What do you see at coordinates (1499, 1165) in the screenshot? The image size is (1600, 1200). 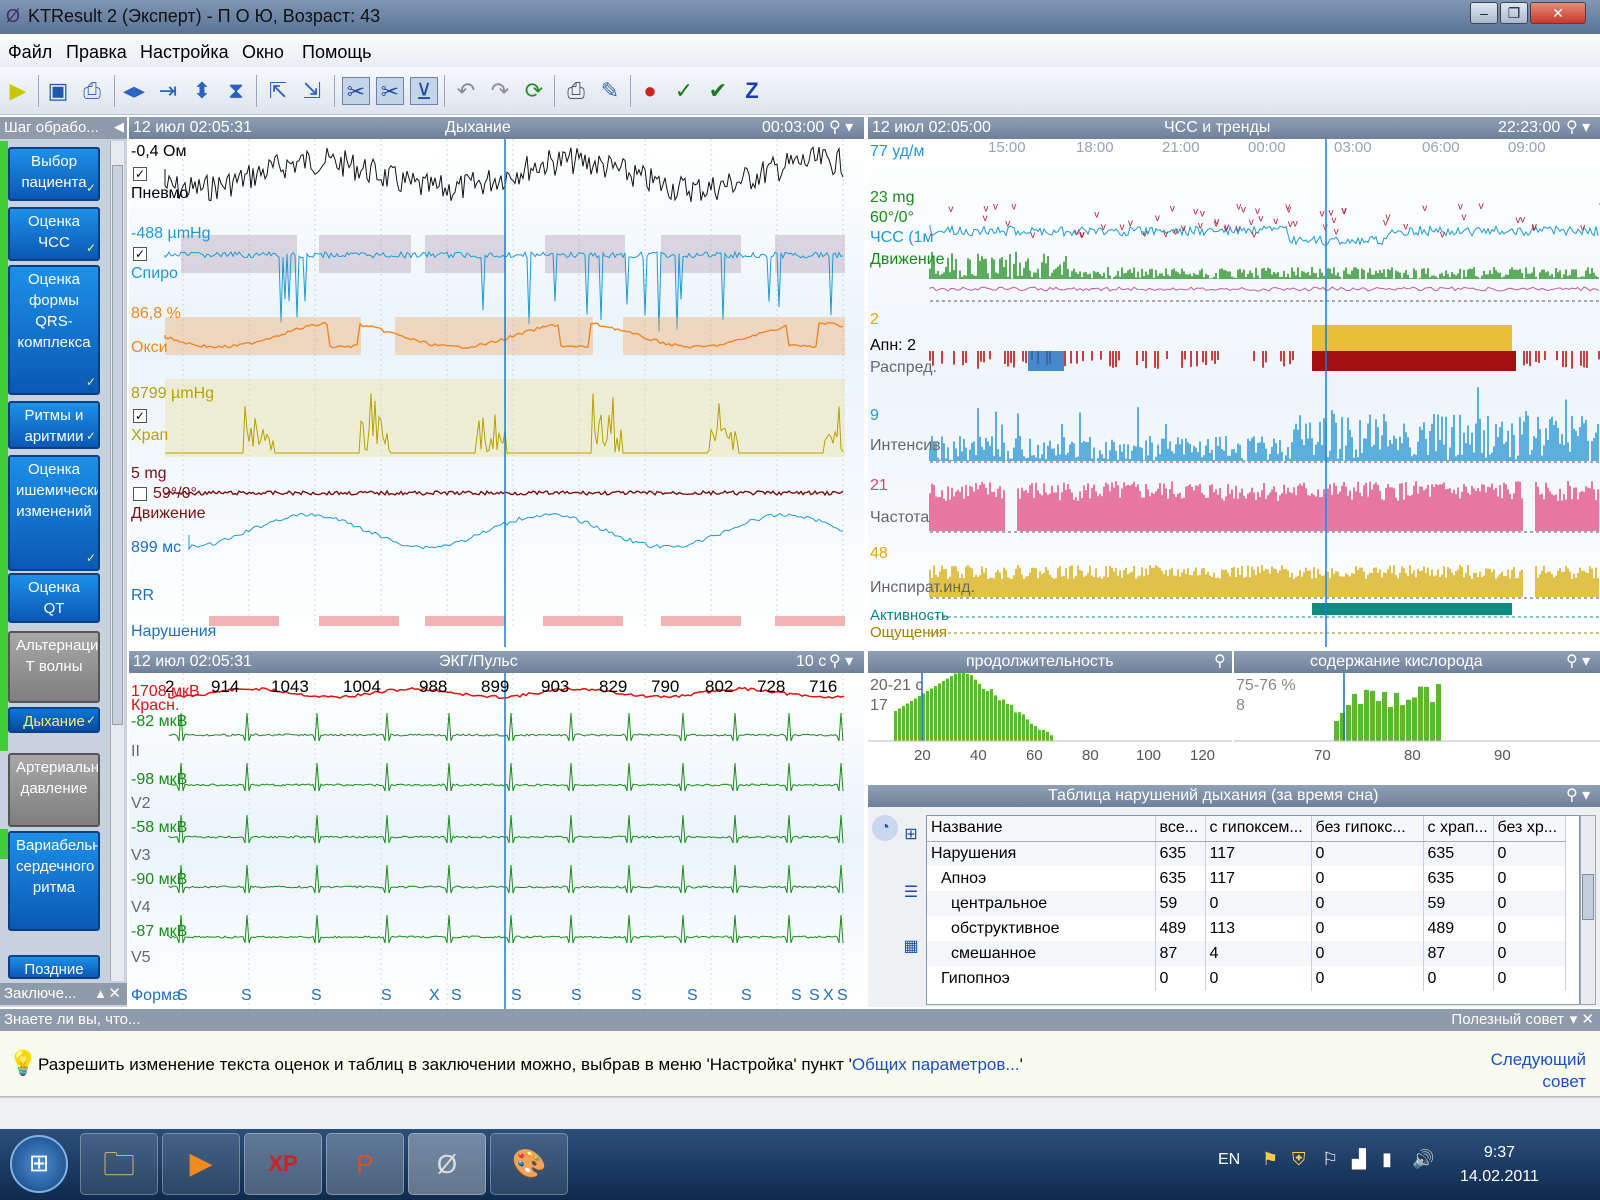 I see `clock: 9:37 14.02.2011` at bounding box center [1499, 1165].